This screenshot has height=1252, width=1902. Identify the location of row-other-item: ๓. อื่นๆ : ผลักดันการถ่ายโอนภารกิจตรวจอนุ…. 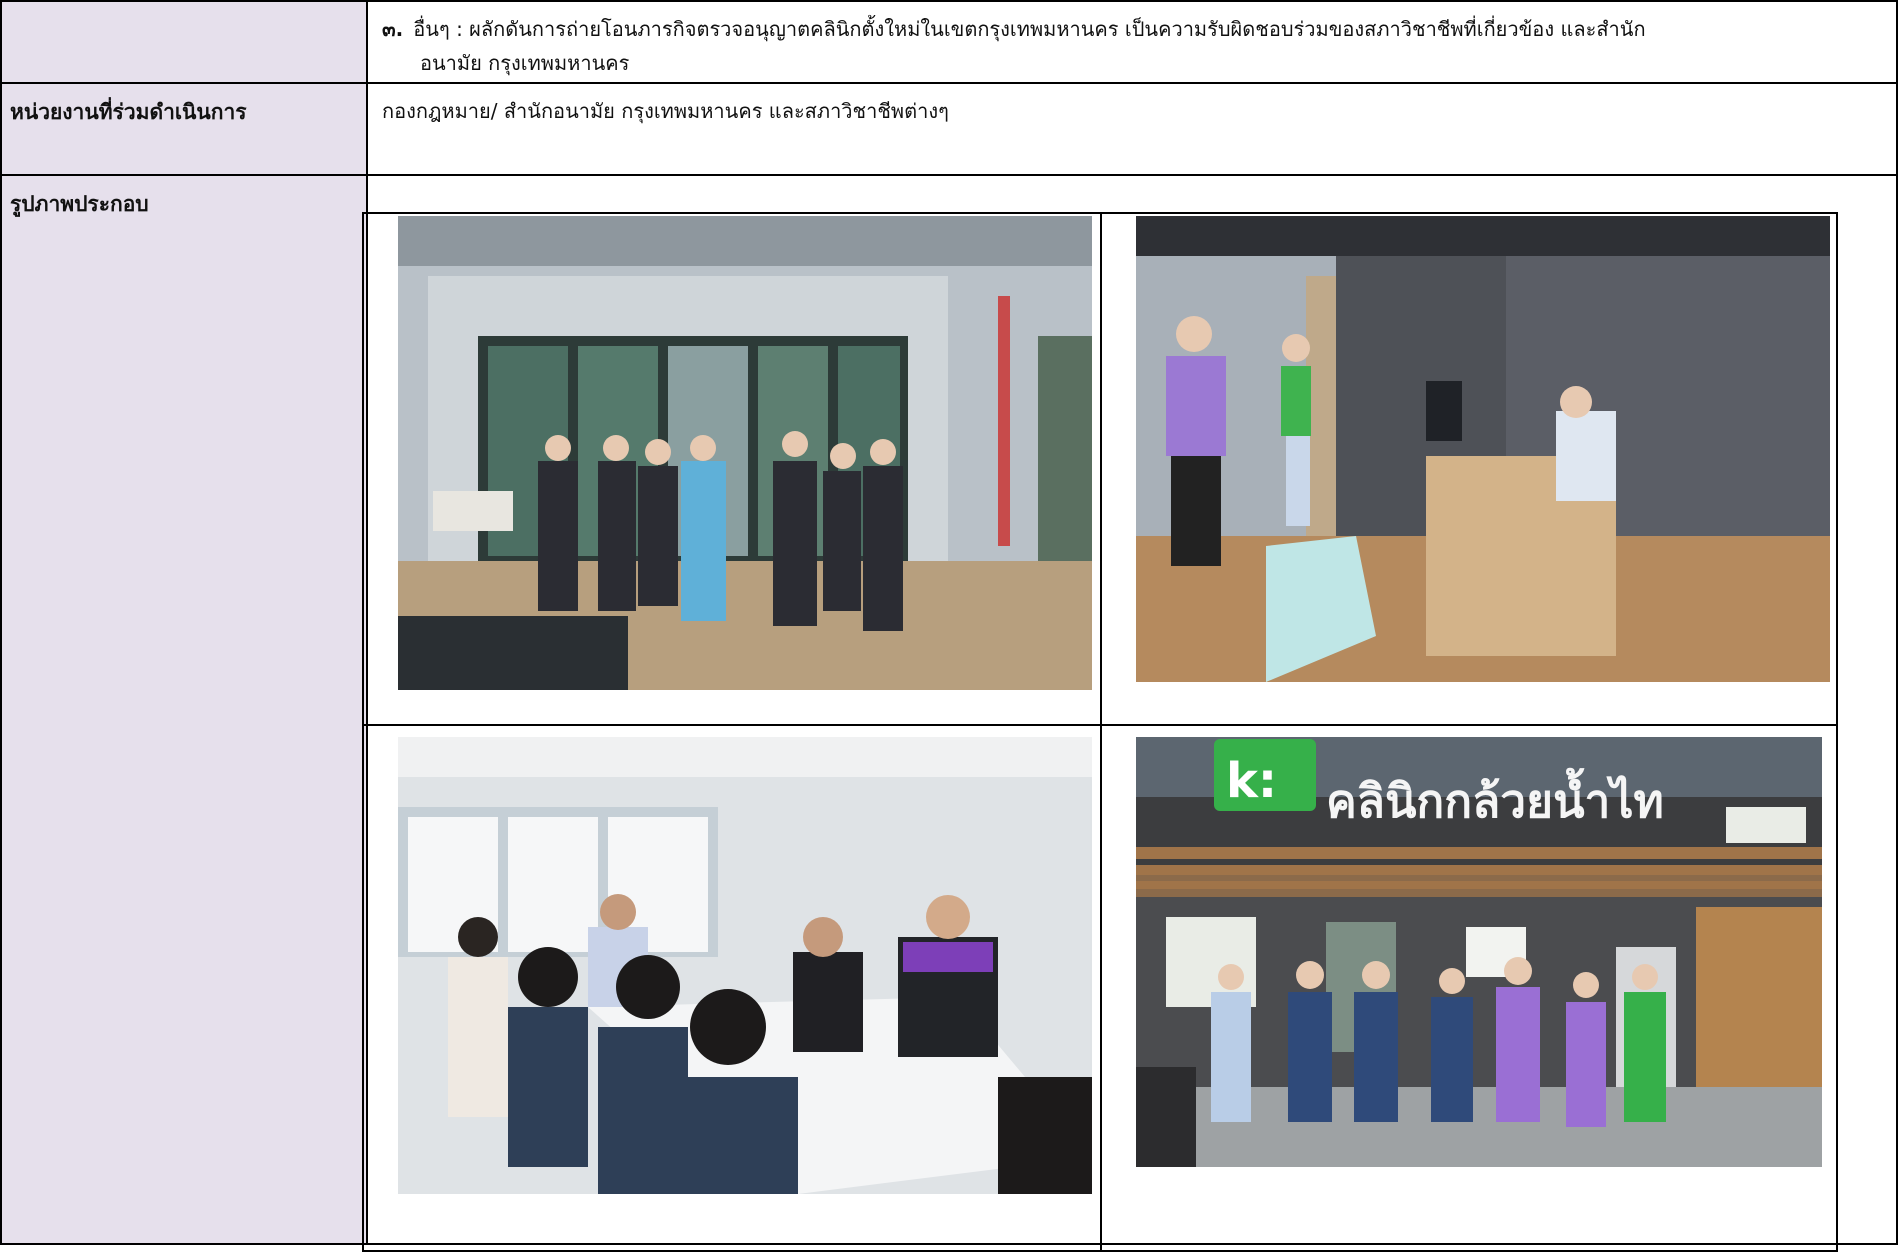
(949, 42).